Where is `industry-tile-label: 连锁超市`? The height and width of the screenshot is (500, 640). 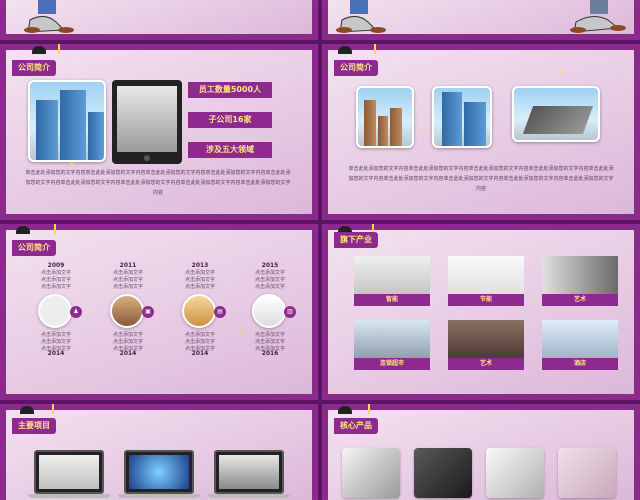
industry-tile-label: 连锁超市 is located at coordinates (392, 364).